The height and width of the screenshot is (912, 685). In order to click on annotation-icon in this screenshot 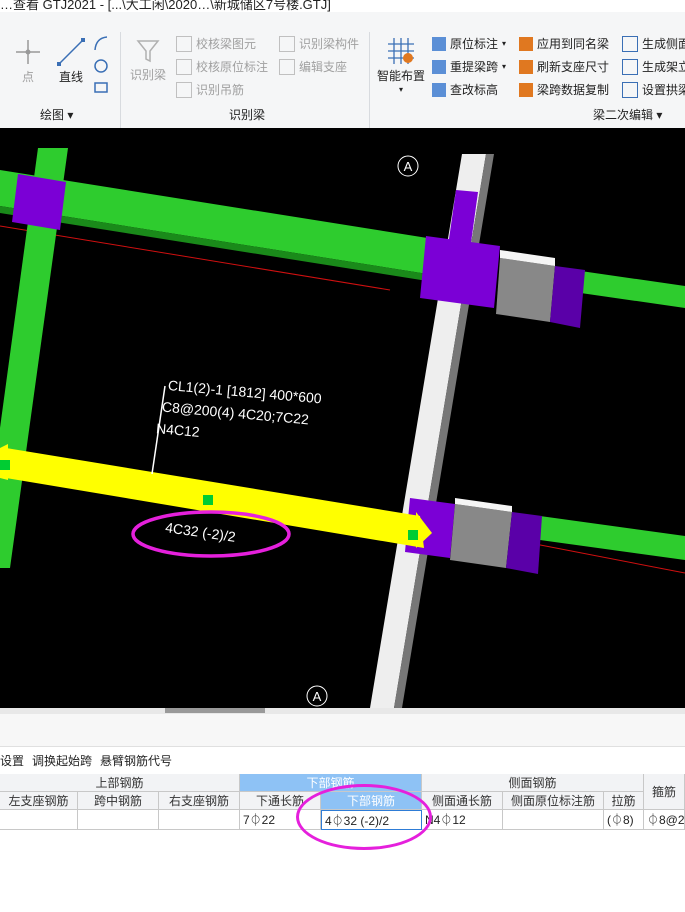, I will do `click(439, 43)`.